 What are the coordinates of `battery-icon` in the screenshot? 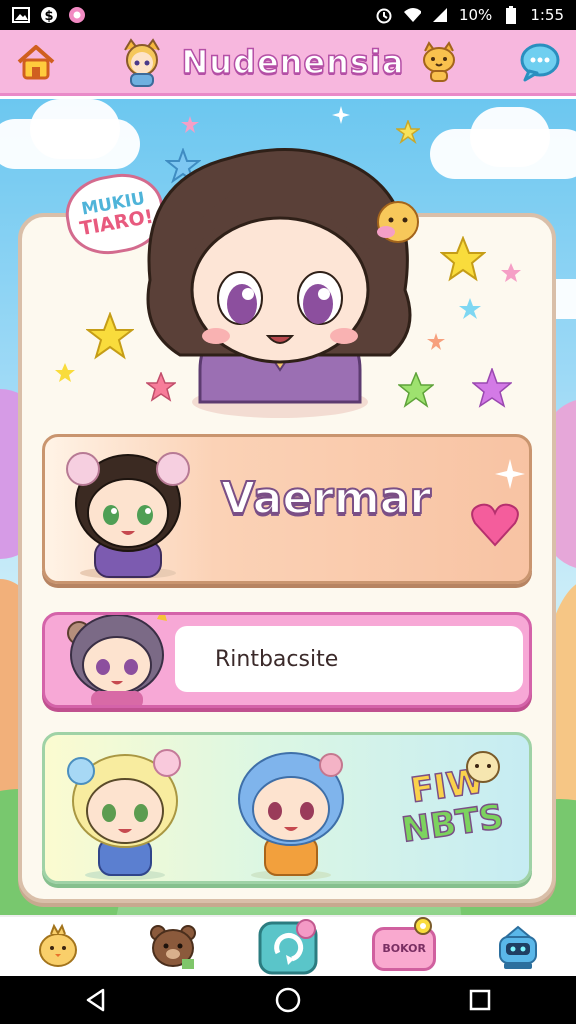 It's located at (511, 15).